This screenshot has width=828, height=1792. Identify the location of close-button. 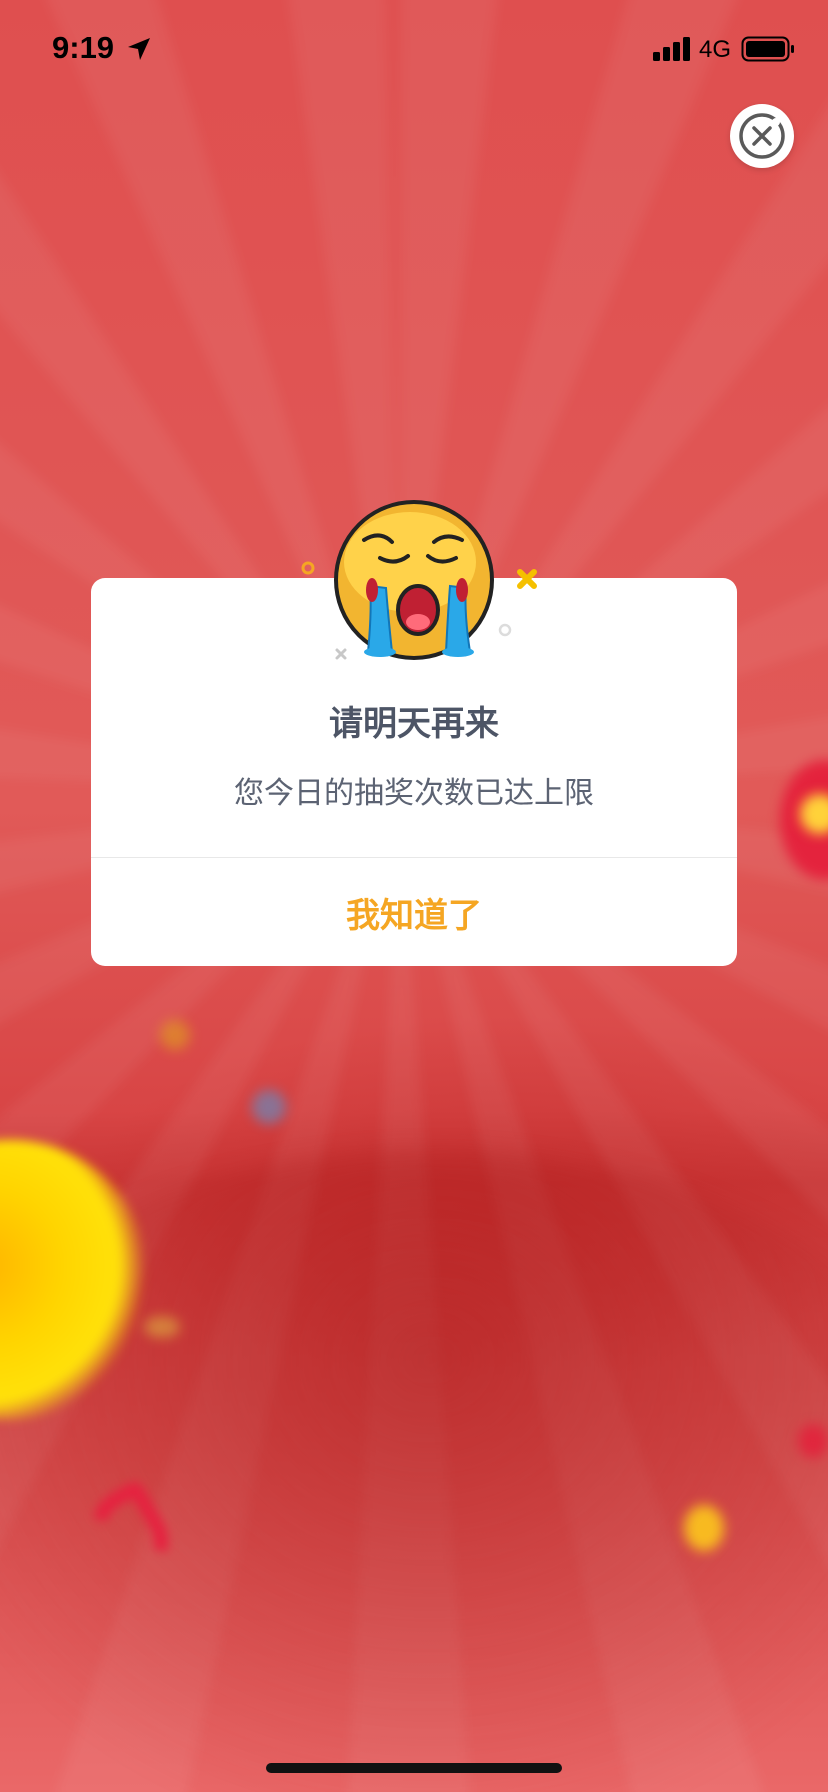
(762, 136).